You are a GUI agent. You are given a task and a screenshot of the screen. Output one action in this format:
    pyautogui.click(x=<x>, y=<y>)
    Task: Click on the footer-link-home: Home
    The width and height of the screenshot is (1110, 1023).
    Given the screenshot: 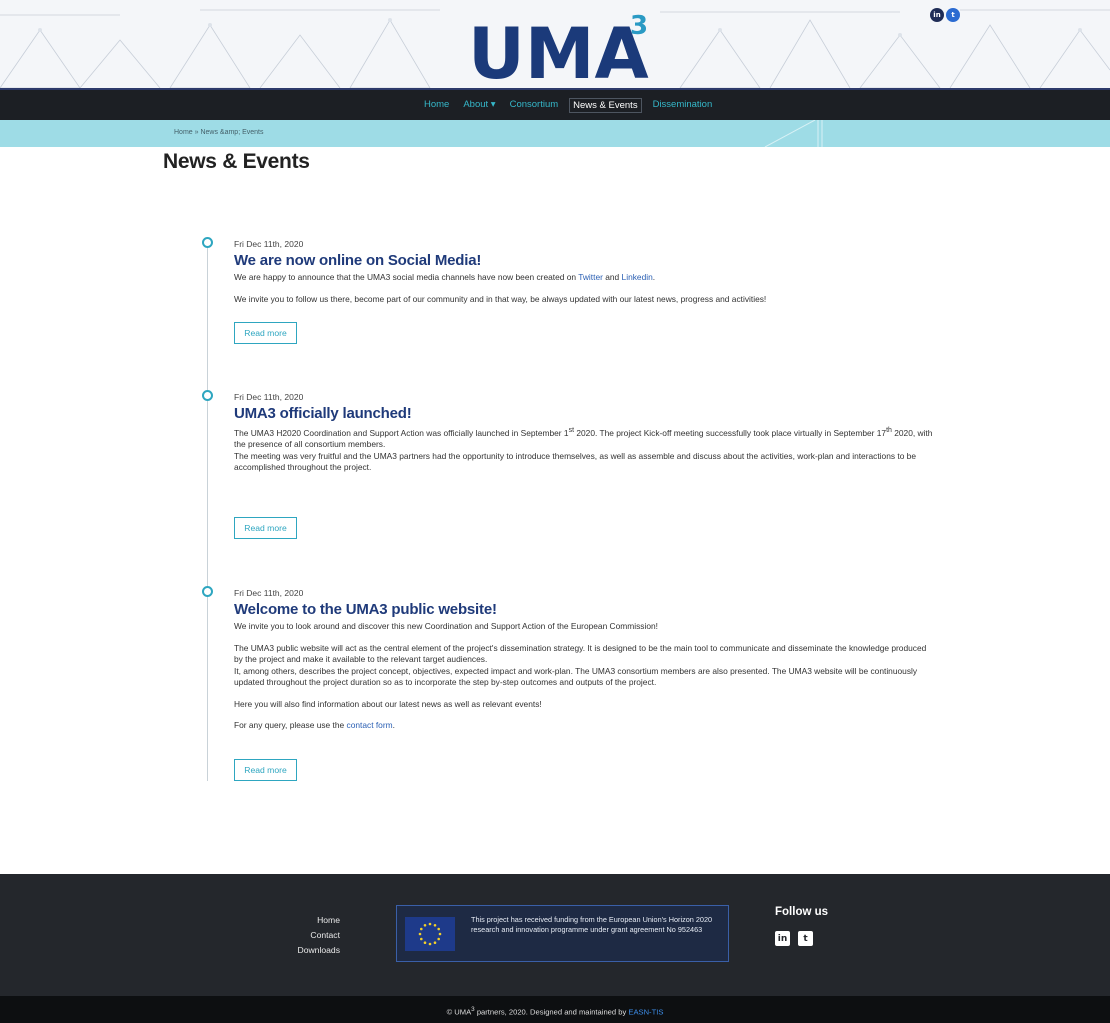 What is the action you would take?
    pyautogui.click(x=316, y=920)
    